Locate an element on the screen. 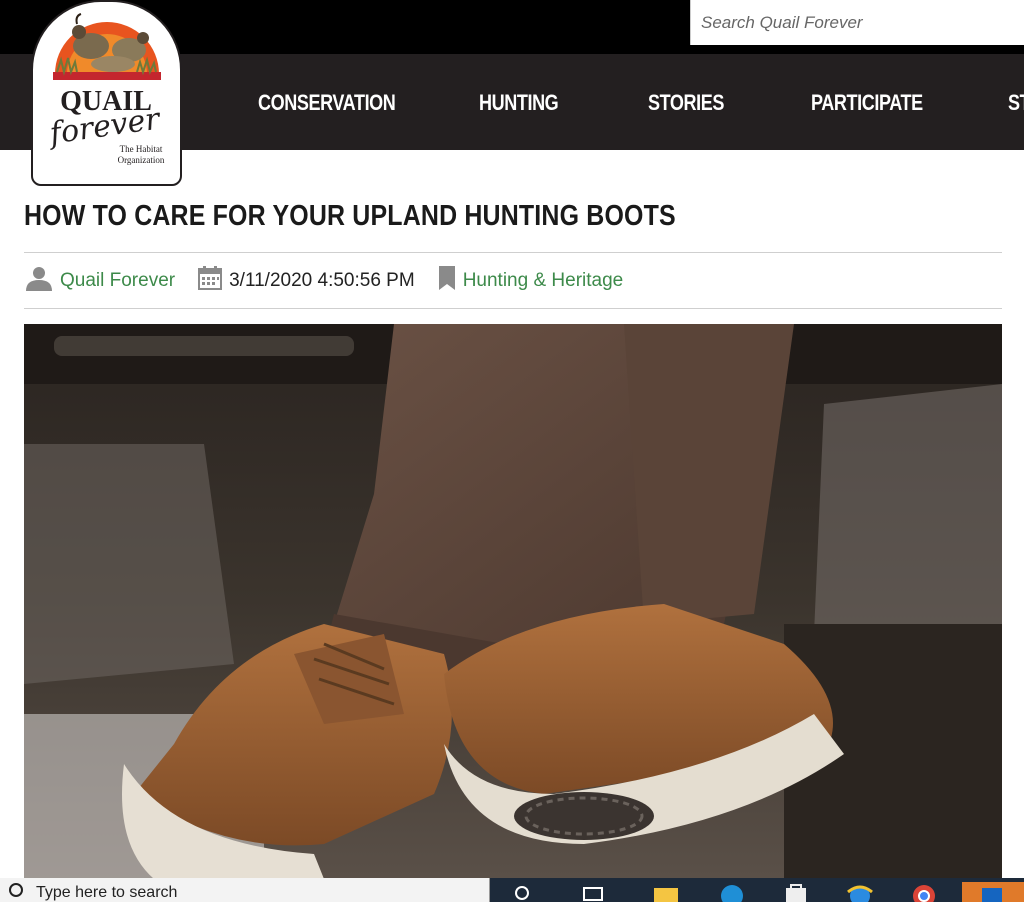  nav-item-store: ST is located at coordinates (1016, 103).